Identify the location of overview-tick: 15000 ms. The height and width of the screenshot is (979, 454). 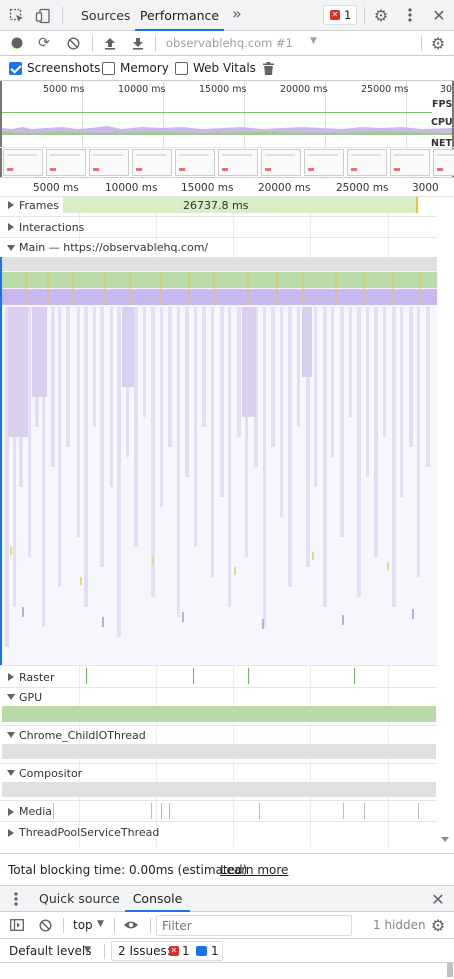
(223, 89).